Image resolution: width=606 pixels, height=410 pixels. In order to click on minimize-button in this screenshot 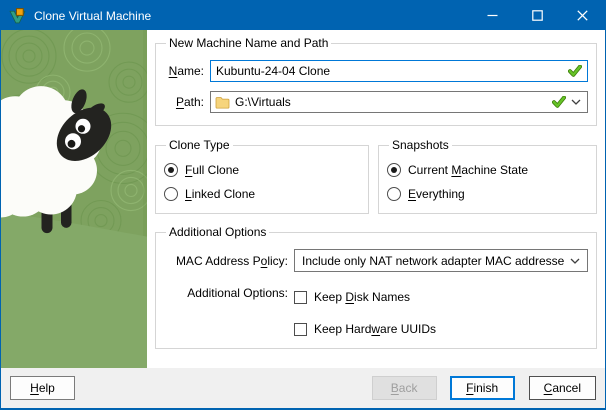, I will do `click(492, 15)`.